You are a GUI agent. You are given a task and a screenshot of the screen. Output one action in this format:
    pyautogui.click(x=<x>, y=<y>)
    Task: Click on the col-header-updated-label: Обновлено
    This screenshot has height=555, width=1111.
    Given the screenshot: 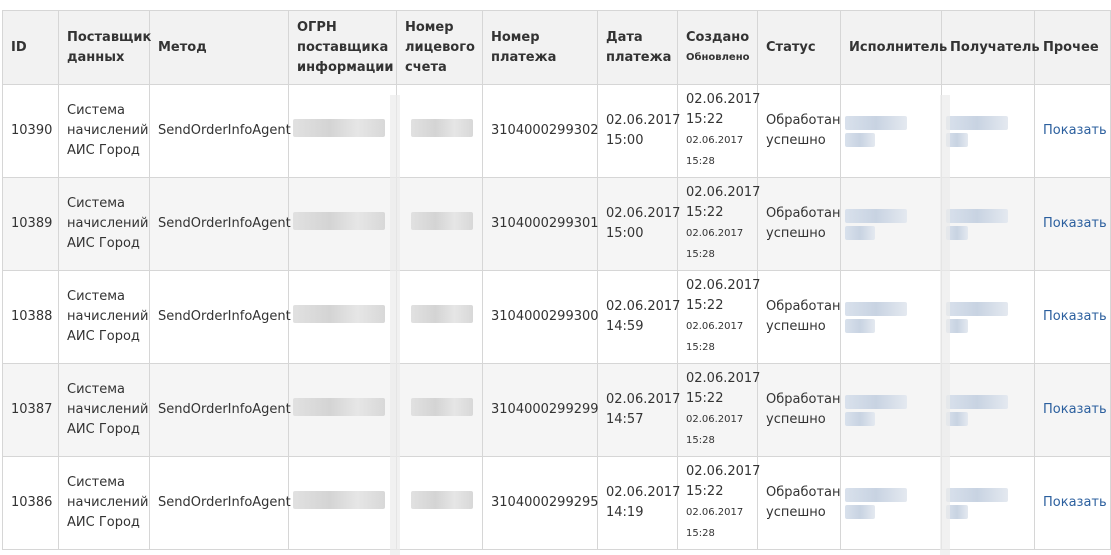 What is the action you would take?
    pyautogui.click(x=718, y=57)
    